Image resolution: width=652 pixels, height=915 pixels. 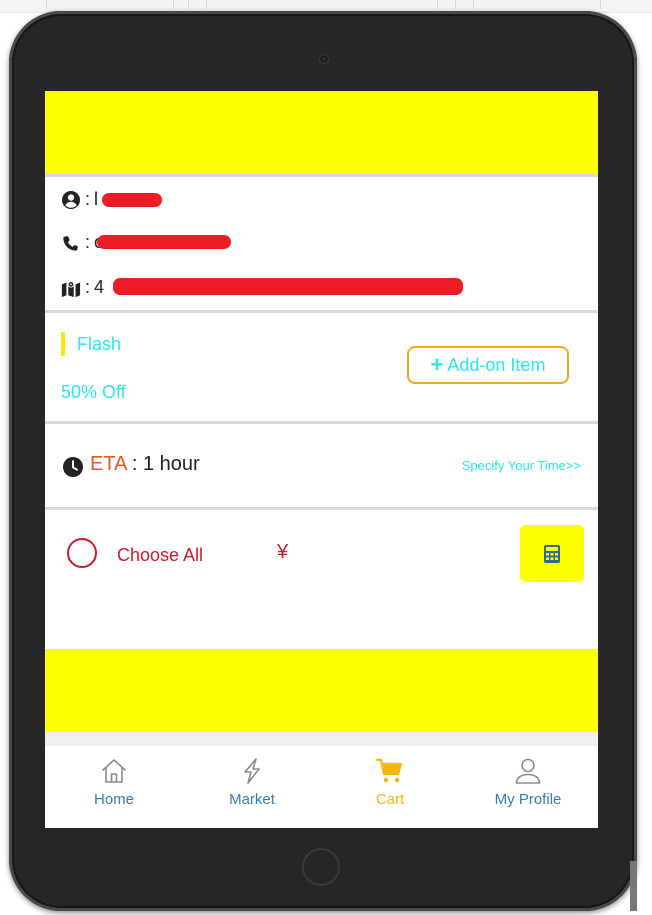 What do you see at coordinates (71, 288) in the screenshot?
I see `map-pin-icon` at bounding box center [71, 288].